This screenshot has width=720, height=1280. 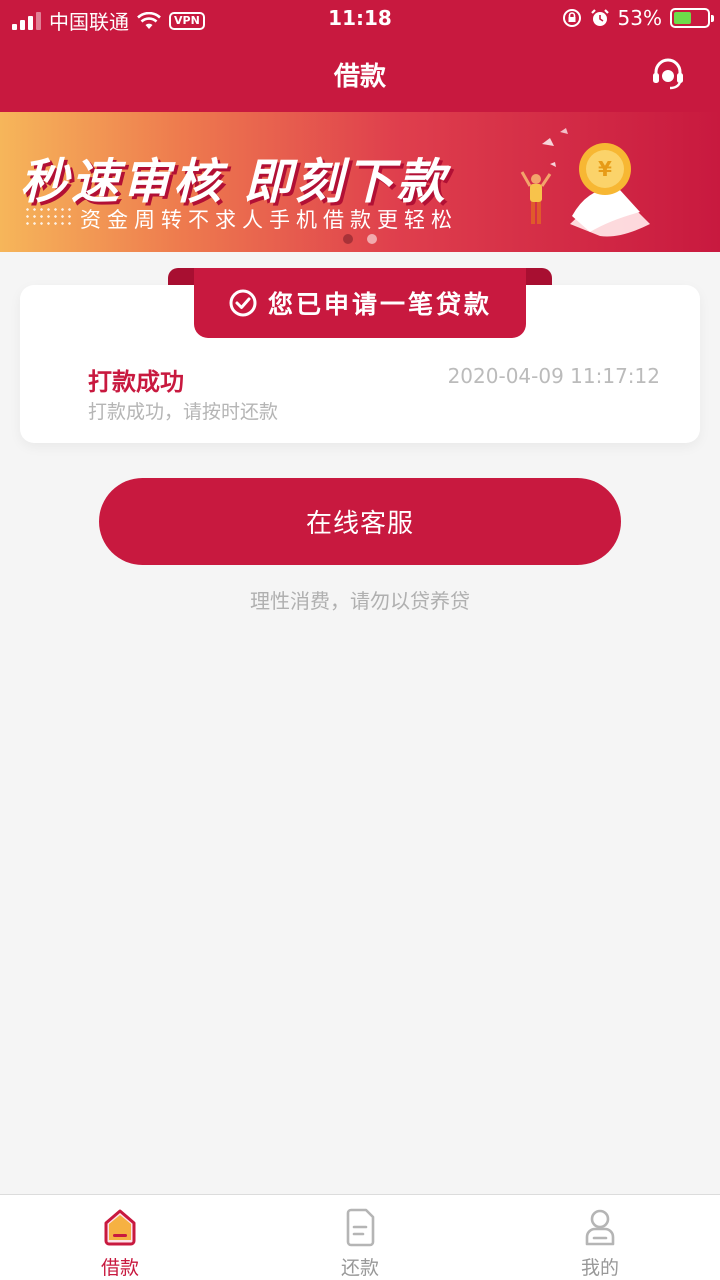 What do you see at coordinates (360, 521) in the screenshot?
I see `online-service-button: 在线客服` at bounding box center [360, 521].